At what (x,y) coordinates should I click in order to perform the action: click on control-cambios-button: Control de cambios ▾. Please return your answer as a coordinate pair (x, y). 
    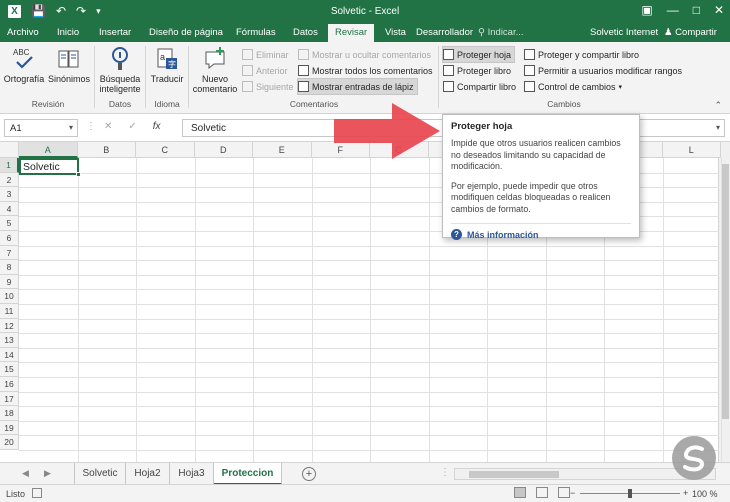
    Looking at the image, I should click on (573, 86).